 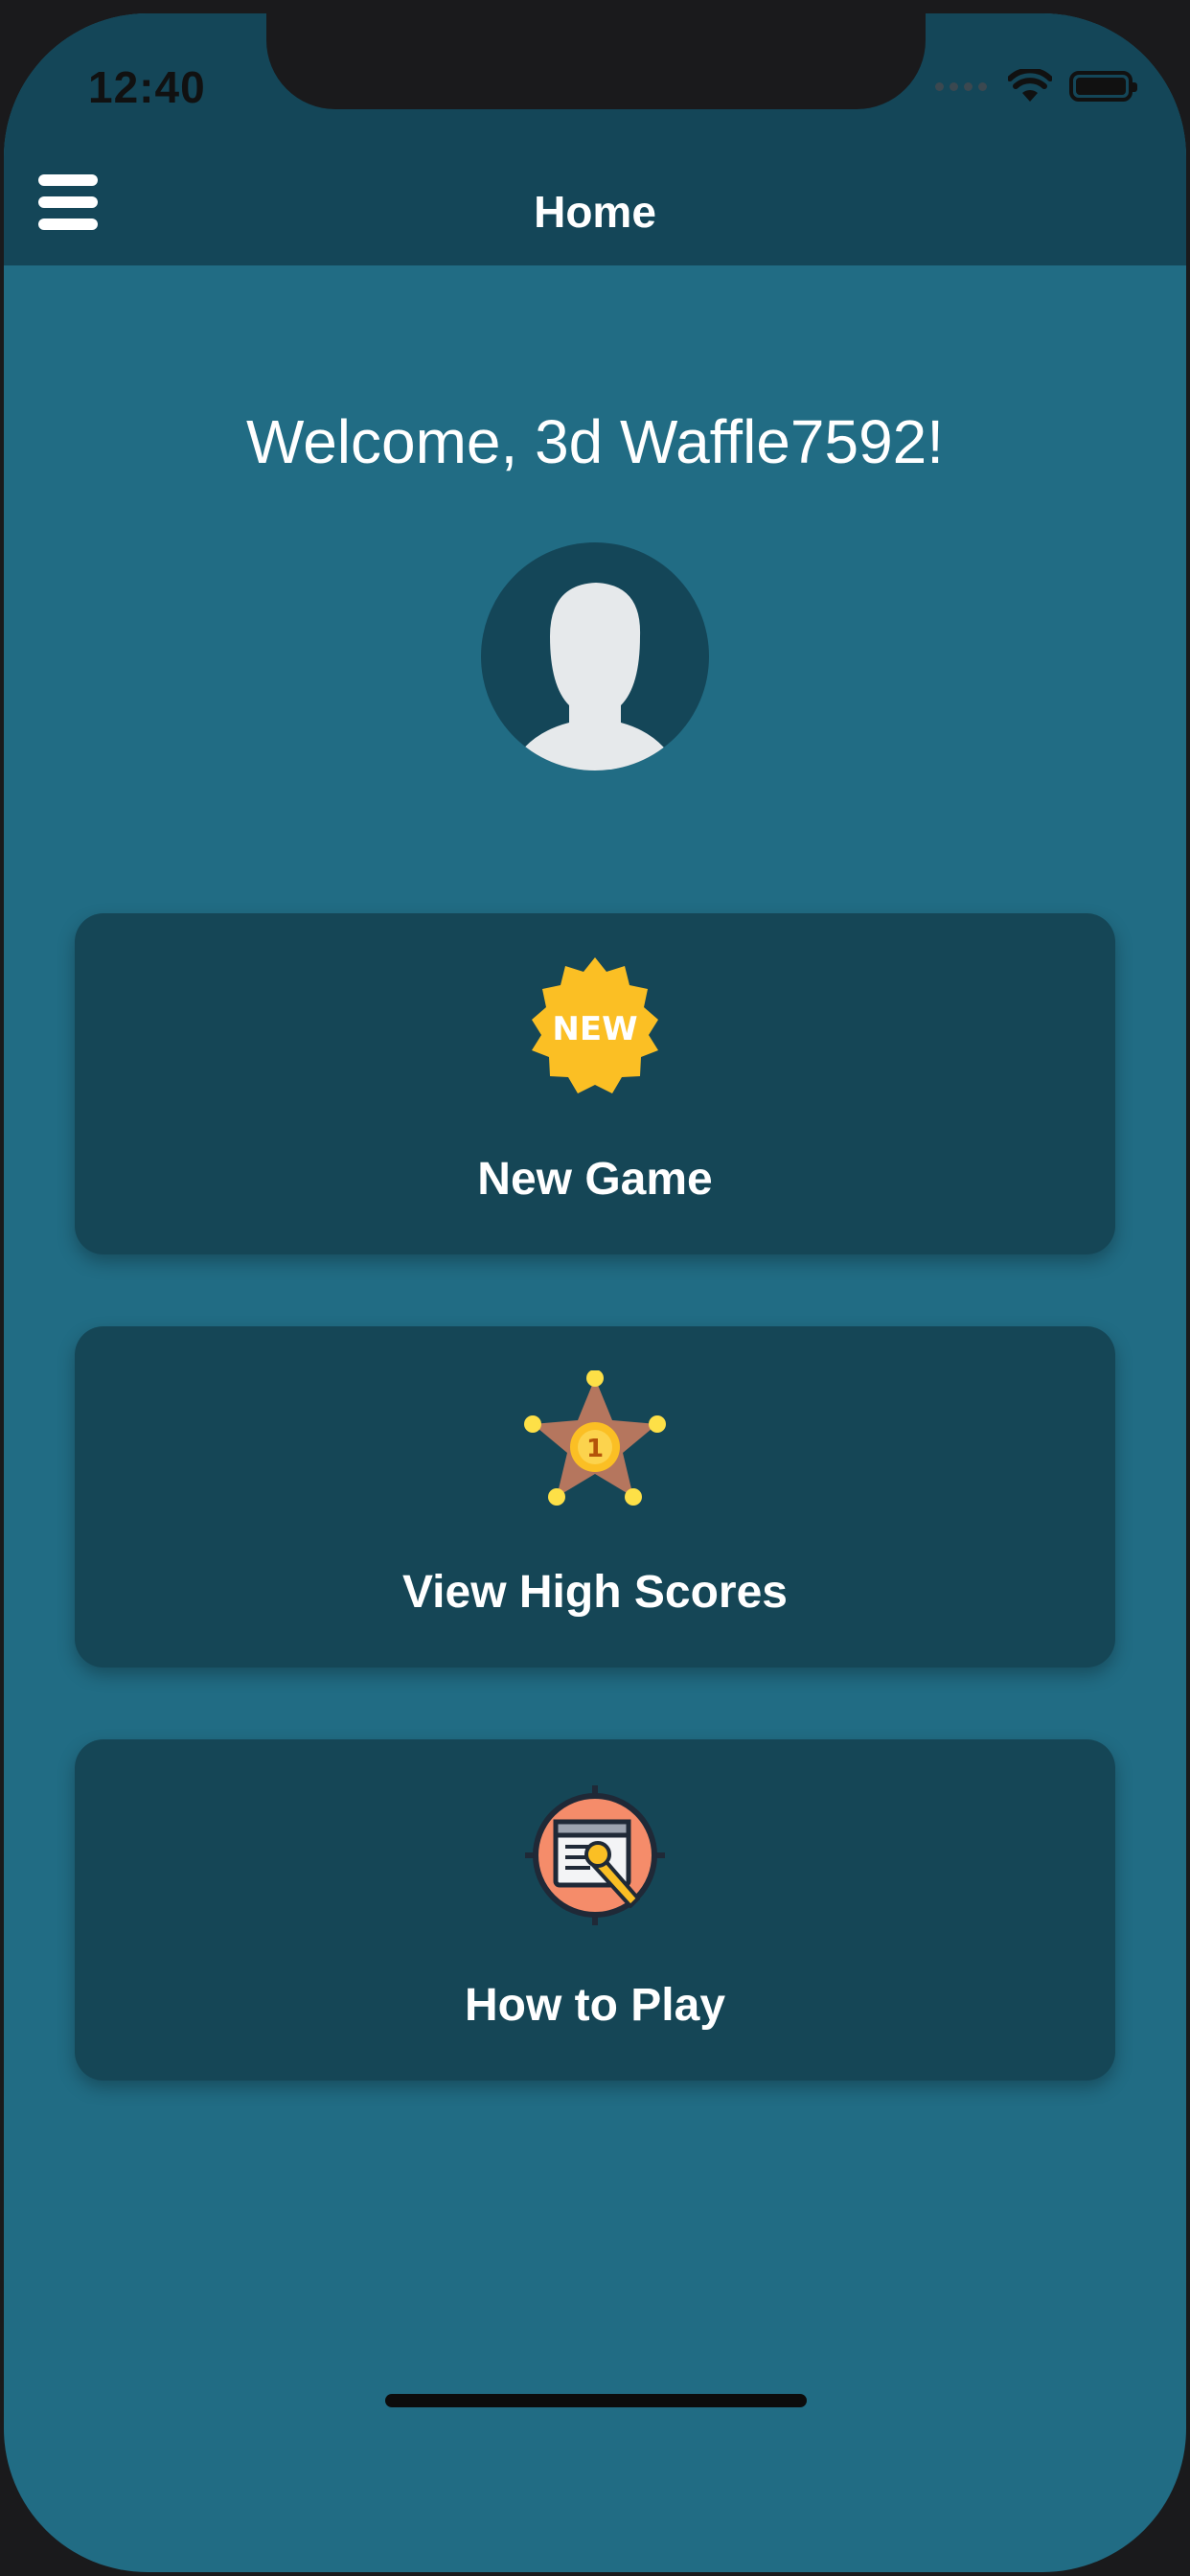 What do you see at coordinates (595, 1592) in the screenshot?
I see `view-high-scores-label: View High Scores` at bounding box center [595, 1592].